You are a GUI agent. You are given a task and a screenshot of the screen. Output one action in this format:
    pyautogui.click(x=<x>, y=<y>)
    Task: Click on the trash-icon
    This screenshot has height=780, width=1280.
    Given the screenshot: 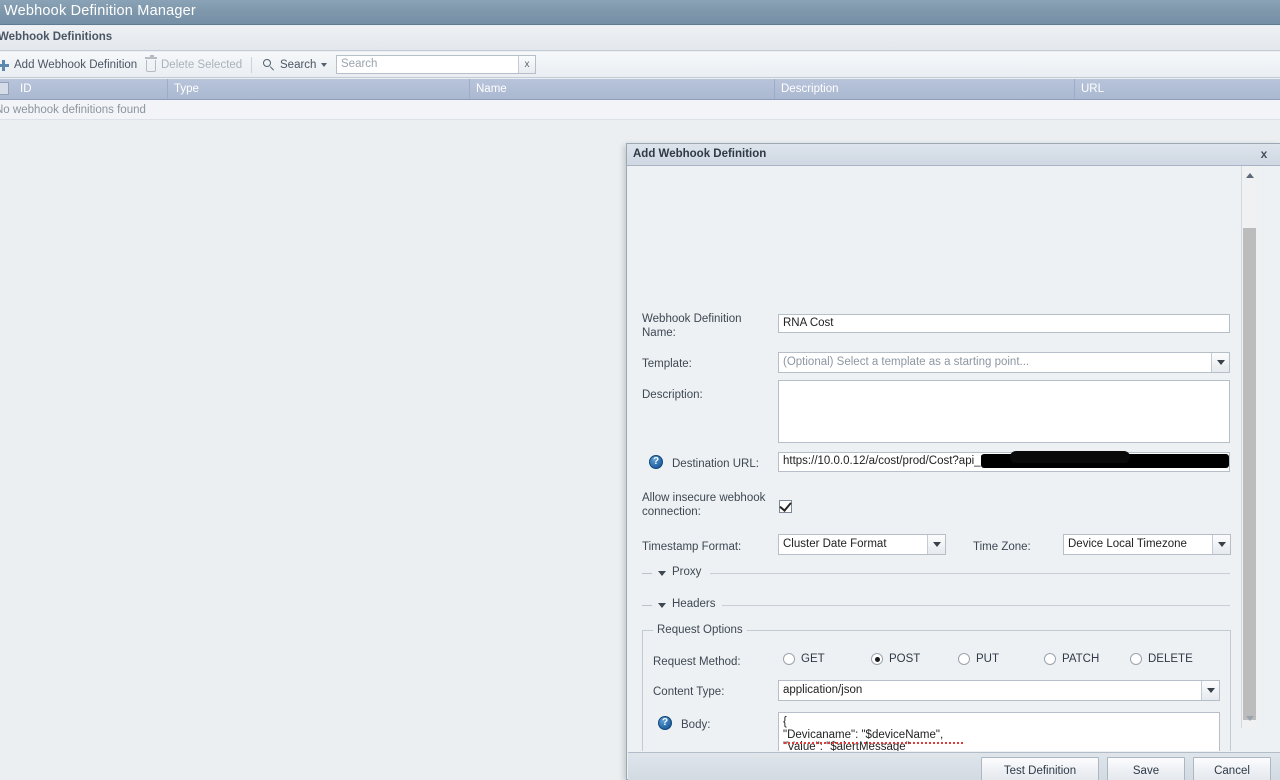 What is the action you would take?
    pyautogui.click(x=151, y=63)
    